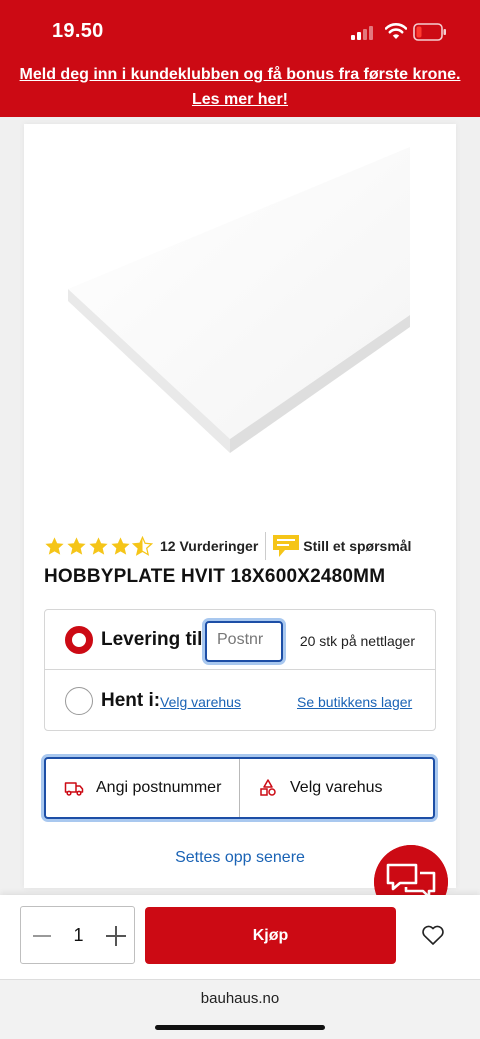 The height and width of the screenshot is (1039, 480). I want to click on truck-icon, so click(74, 789).